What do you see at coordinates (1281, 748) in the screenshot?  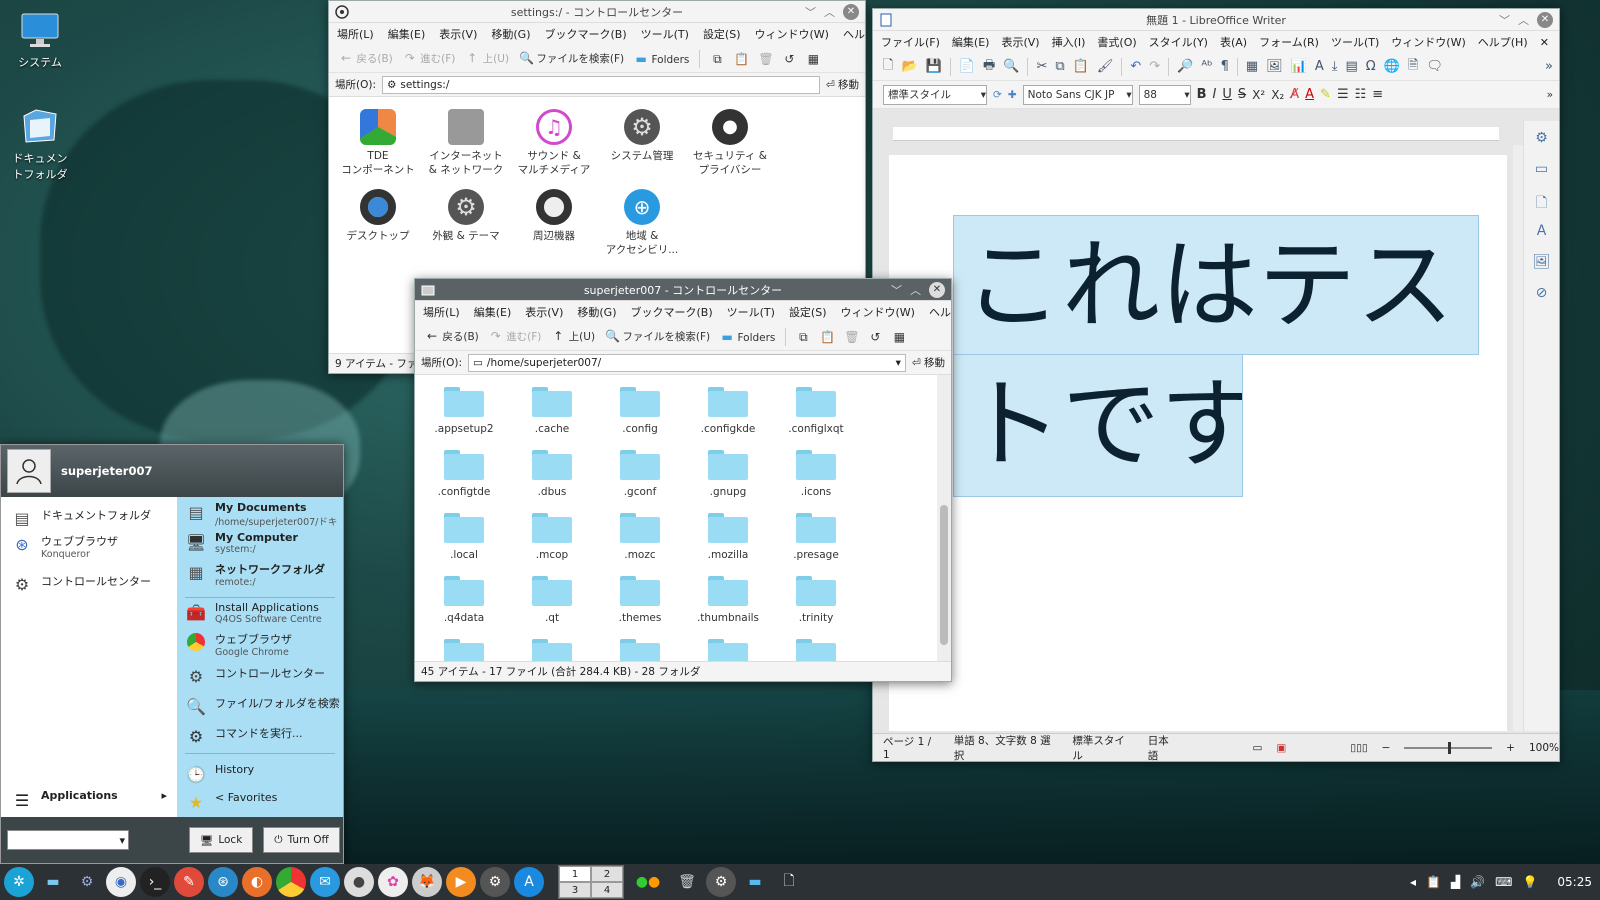 I see `doc-modified-icon: ▣` at bounding box center [1281, 748].